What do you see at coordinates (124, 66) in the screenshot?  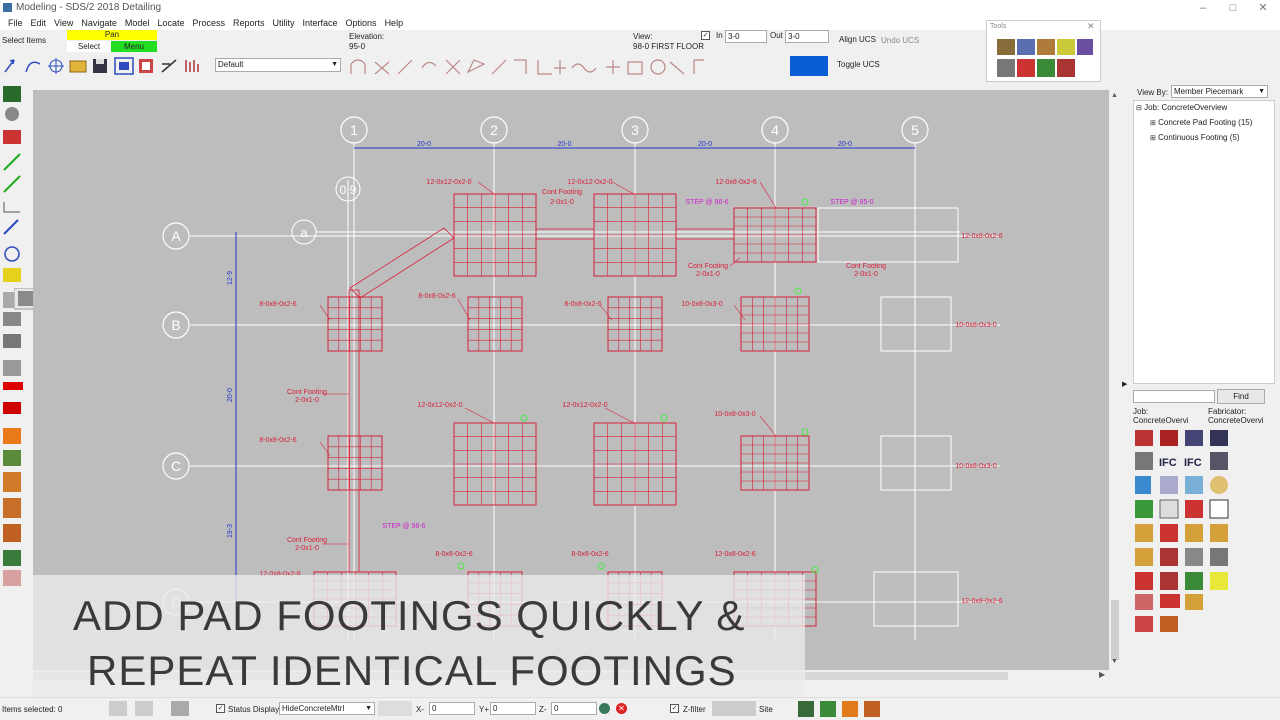 I see `select-box-icon` at bounding box center [124, 66].